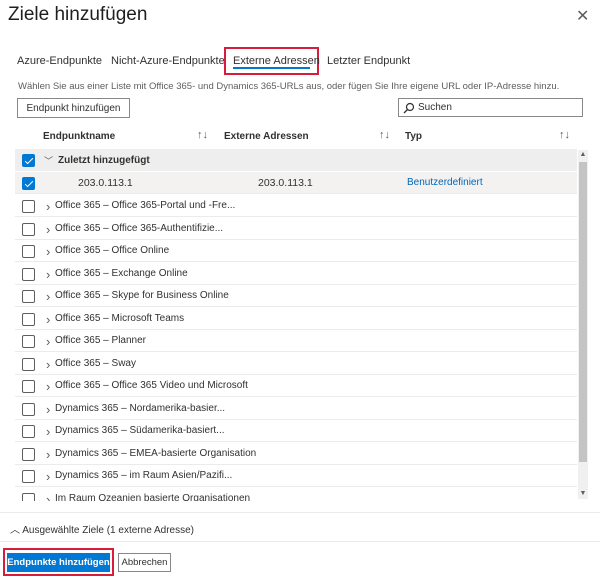  I want to click on cancel-button: Abbrechen, so click(144, 562).